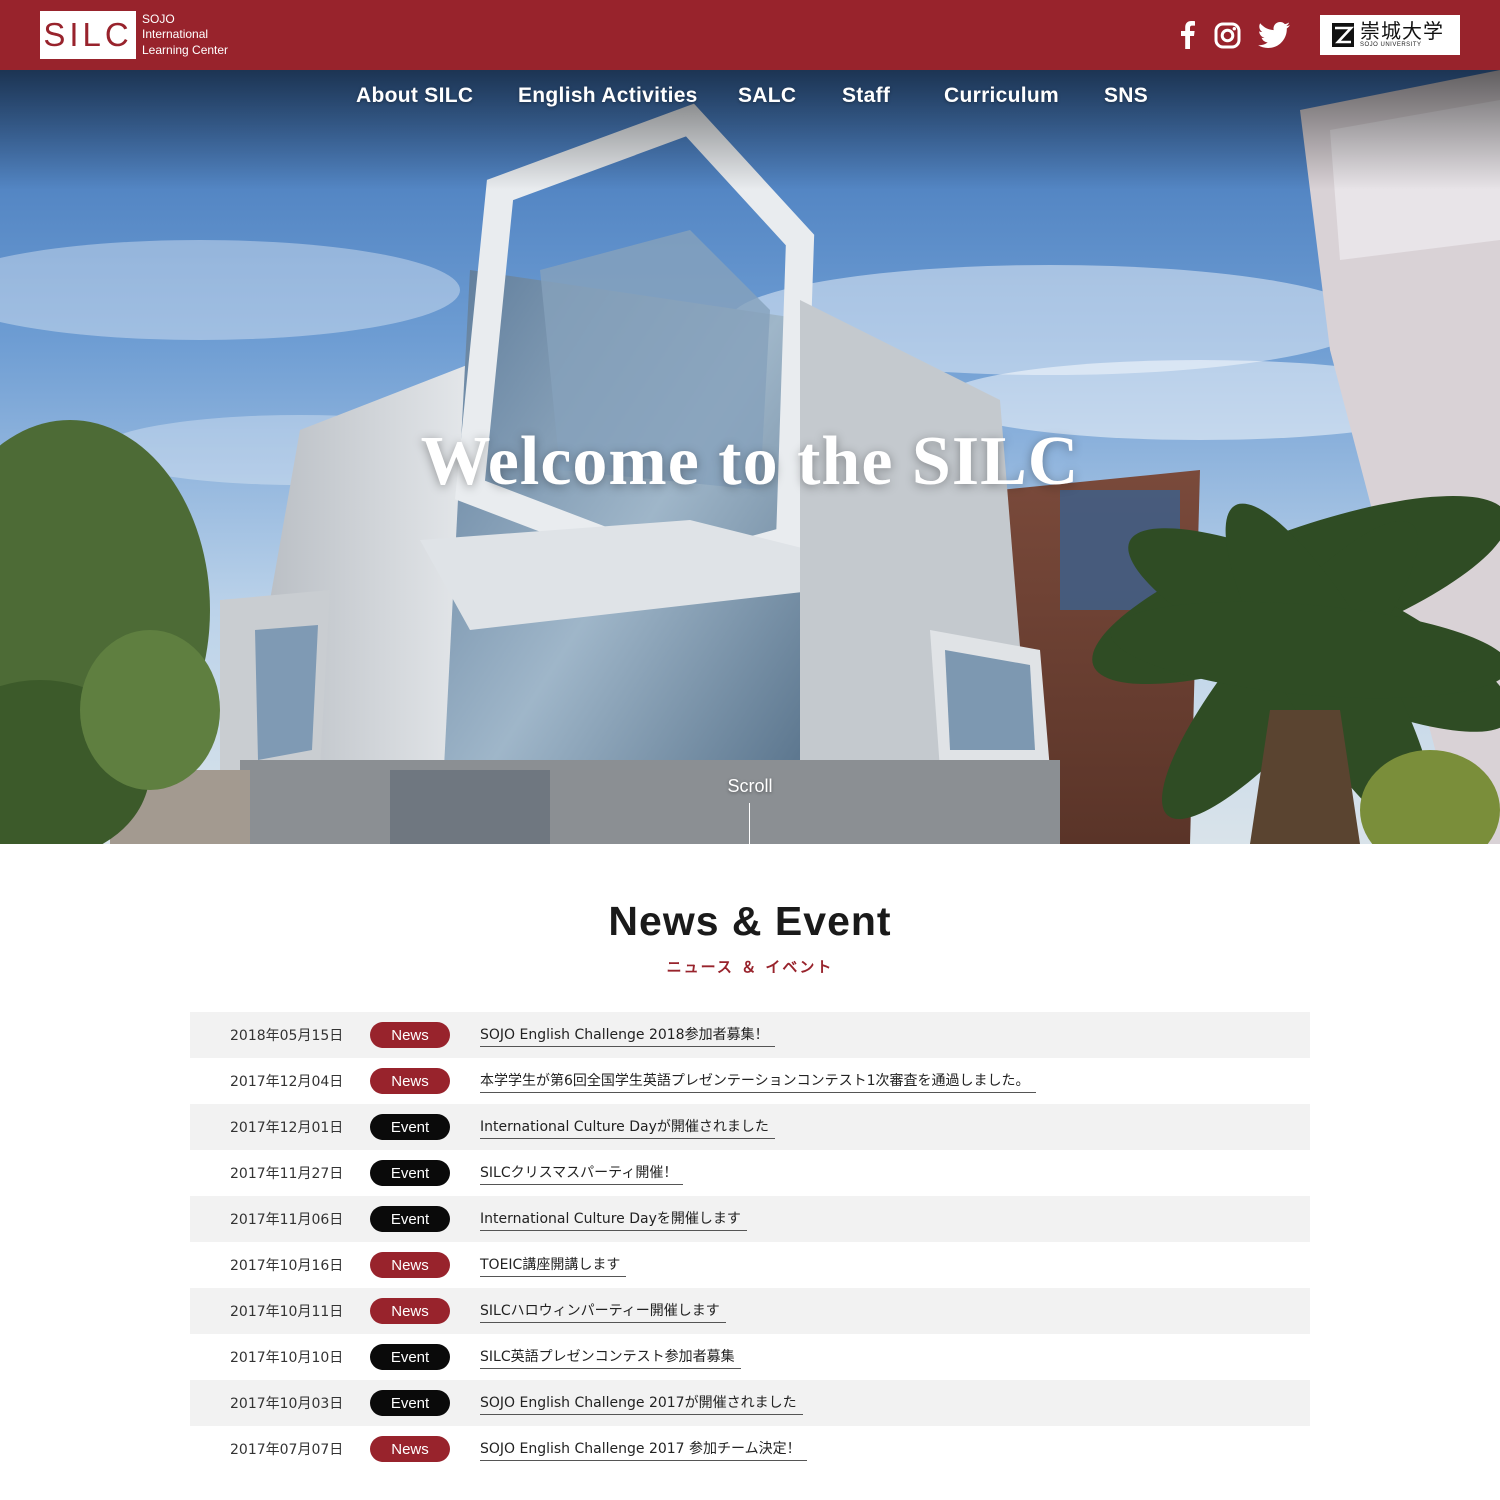 The height and width of the screenshot is (1500, 1500). I want to click on logo-text: SOJO International Learning Center, so click(185, 35).